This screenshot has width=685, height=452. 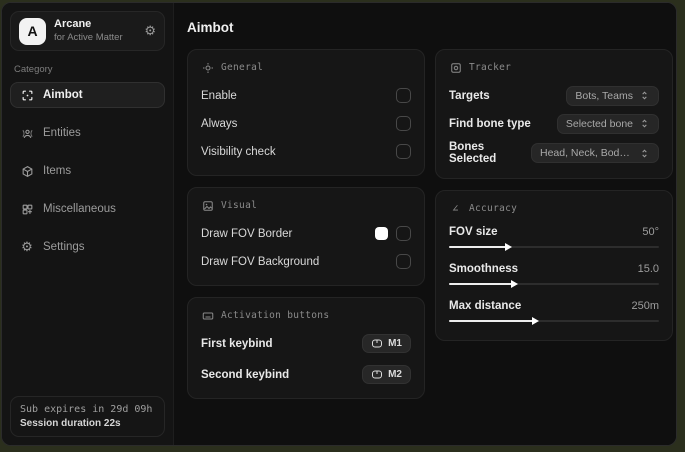 What do you see at coordinates (247, 233) in the screenshot?
I see `setting-label: Draw FOV Border` at bounding box center [247, 233].